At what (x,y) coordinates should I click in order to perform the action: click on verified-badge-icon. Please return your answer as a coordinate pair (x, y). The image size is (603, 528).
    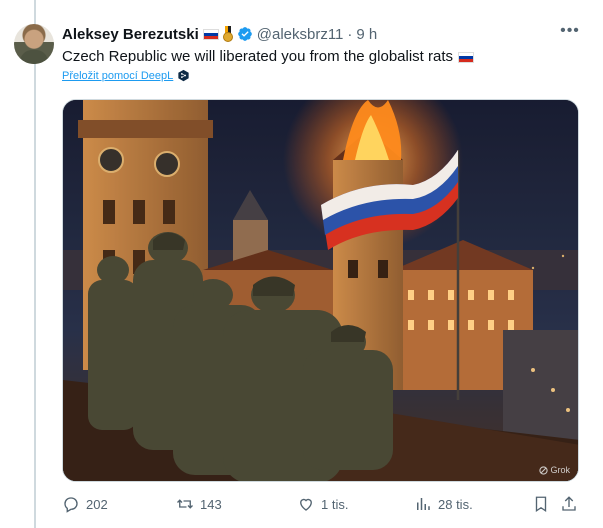
    Looking at the image, I should click on (245, 34).